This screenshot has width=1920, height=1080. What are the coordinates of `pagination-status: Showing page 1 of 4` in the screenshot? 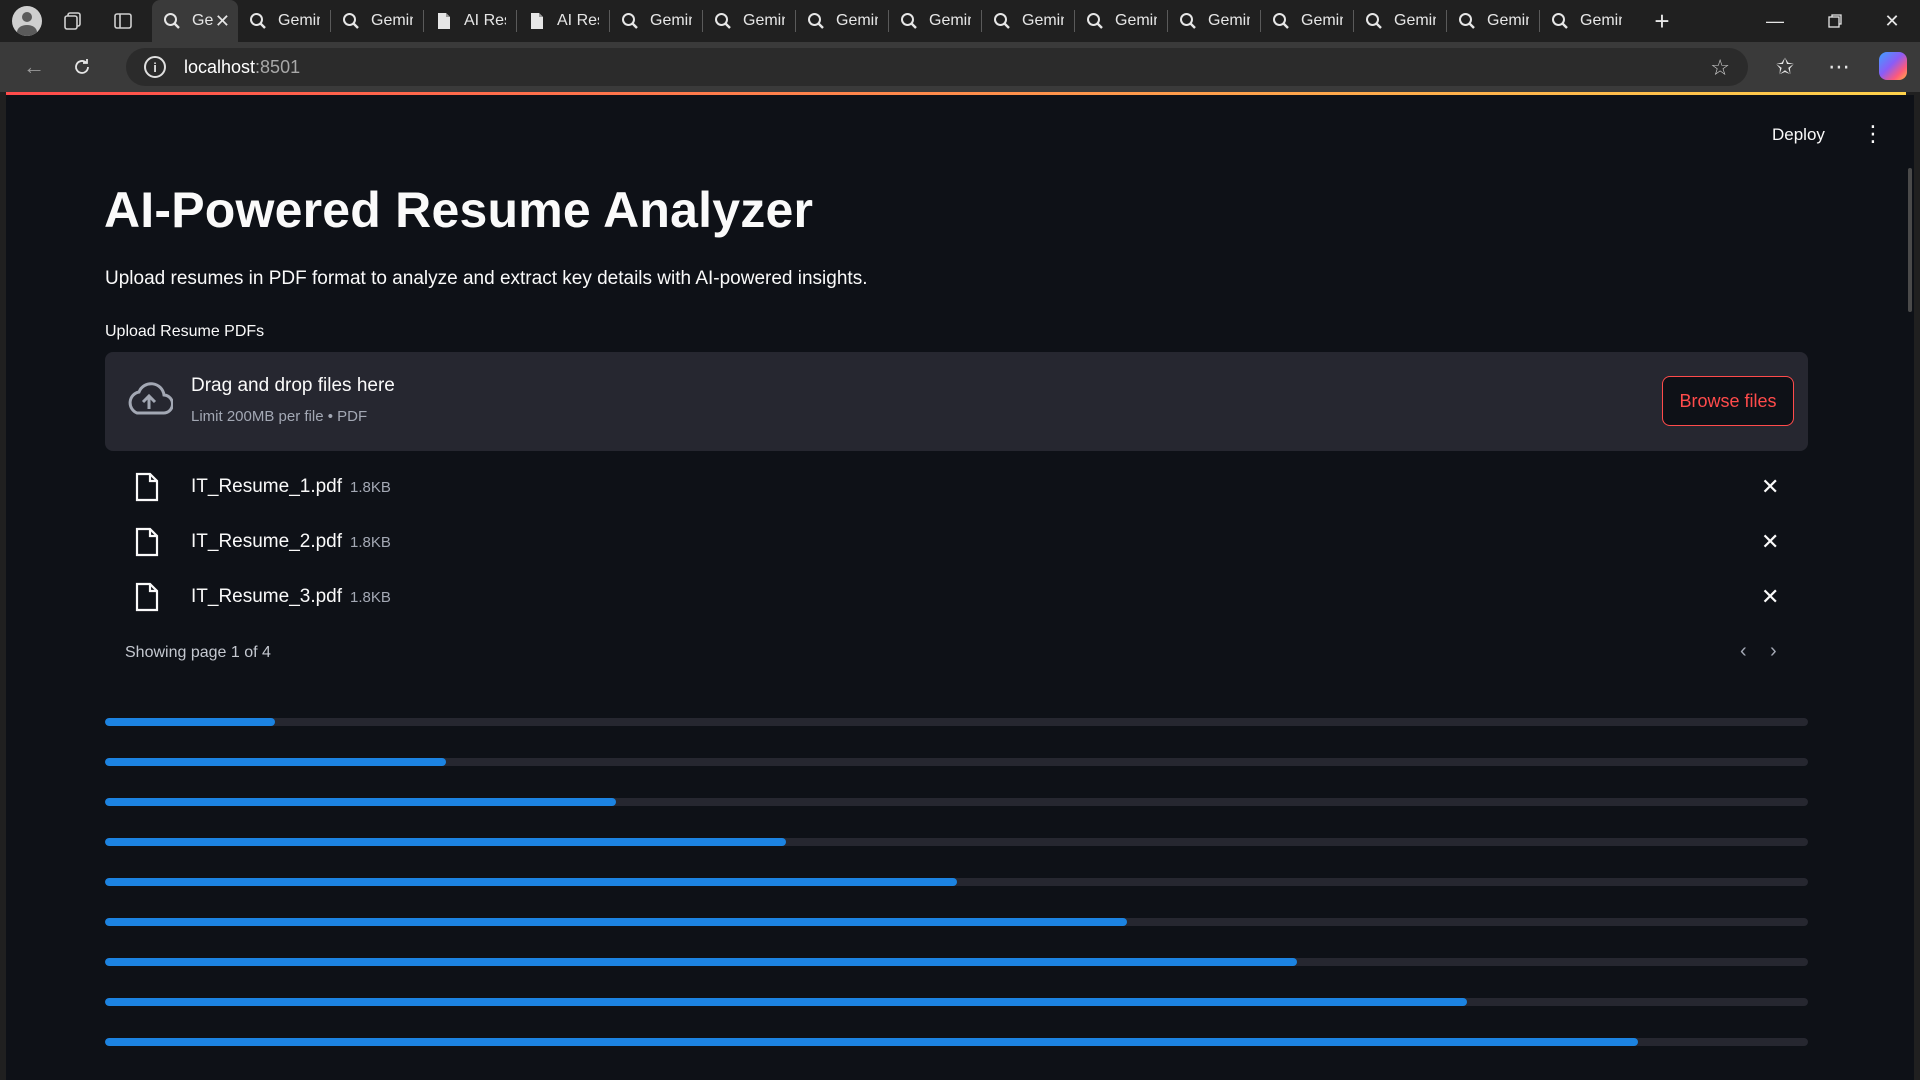 It's located at (198, 652).